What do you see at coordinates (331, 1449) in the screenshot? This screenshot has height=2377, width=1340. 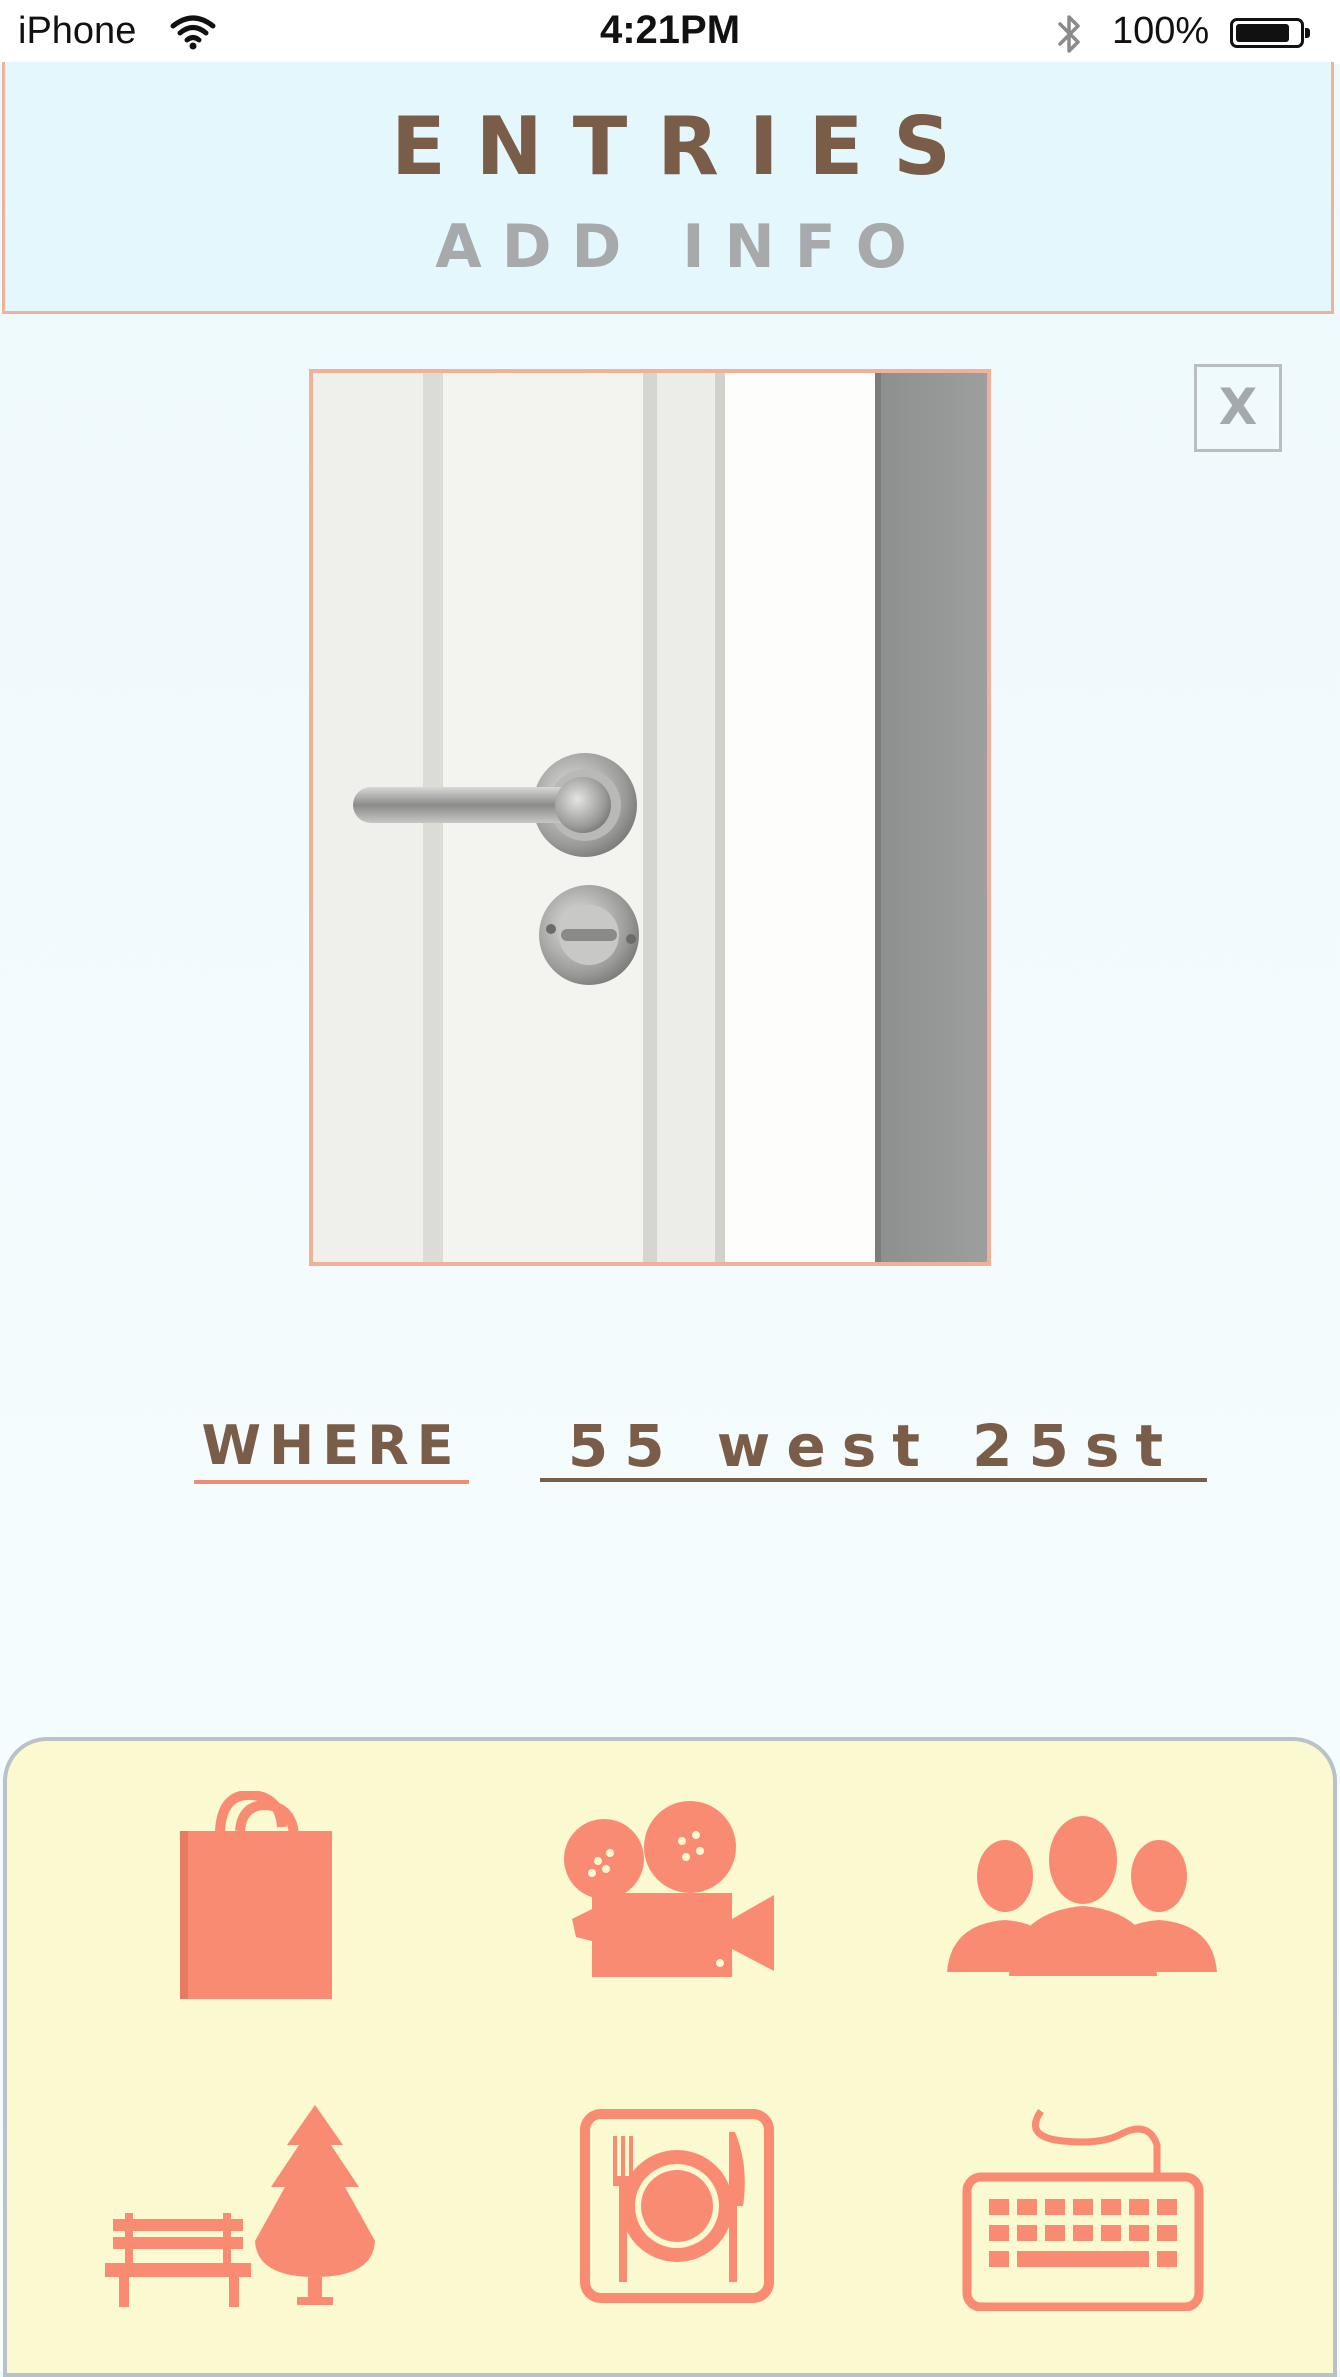 I see `where-label: WHERE` at bounding box center [331, 1449].